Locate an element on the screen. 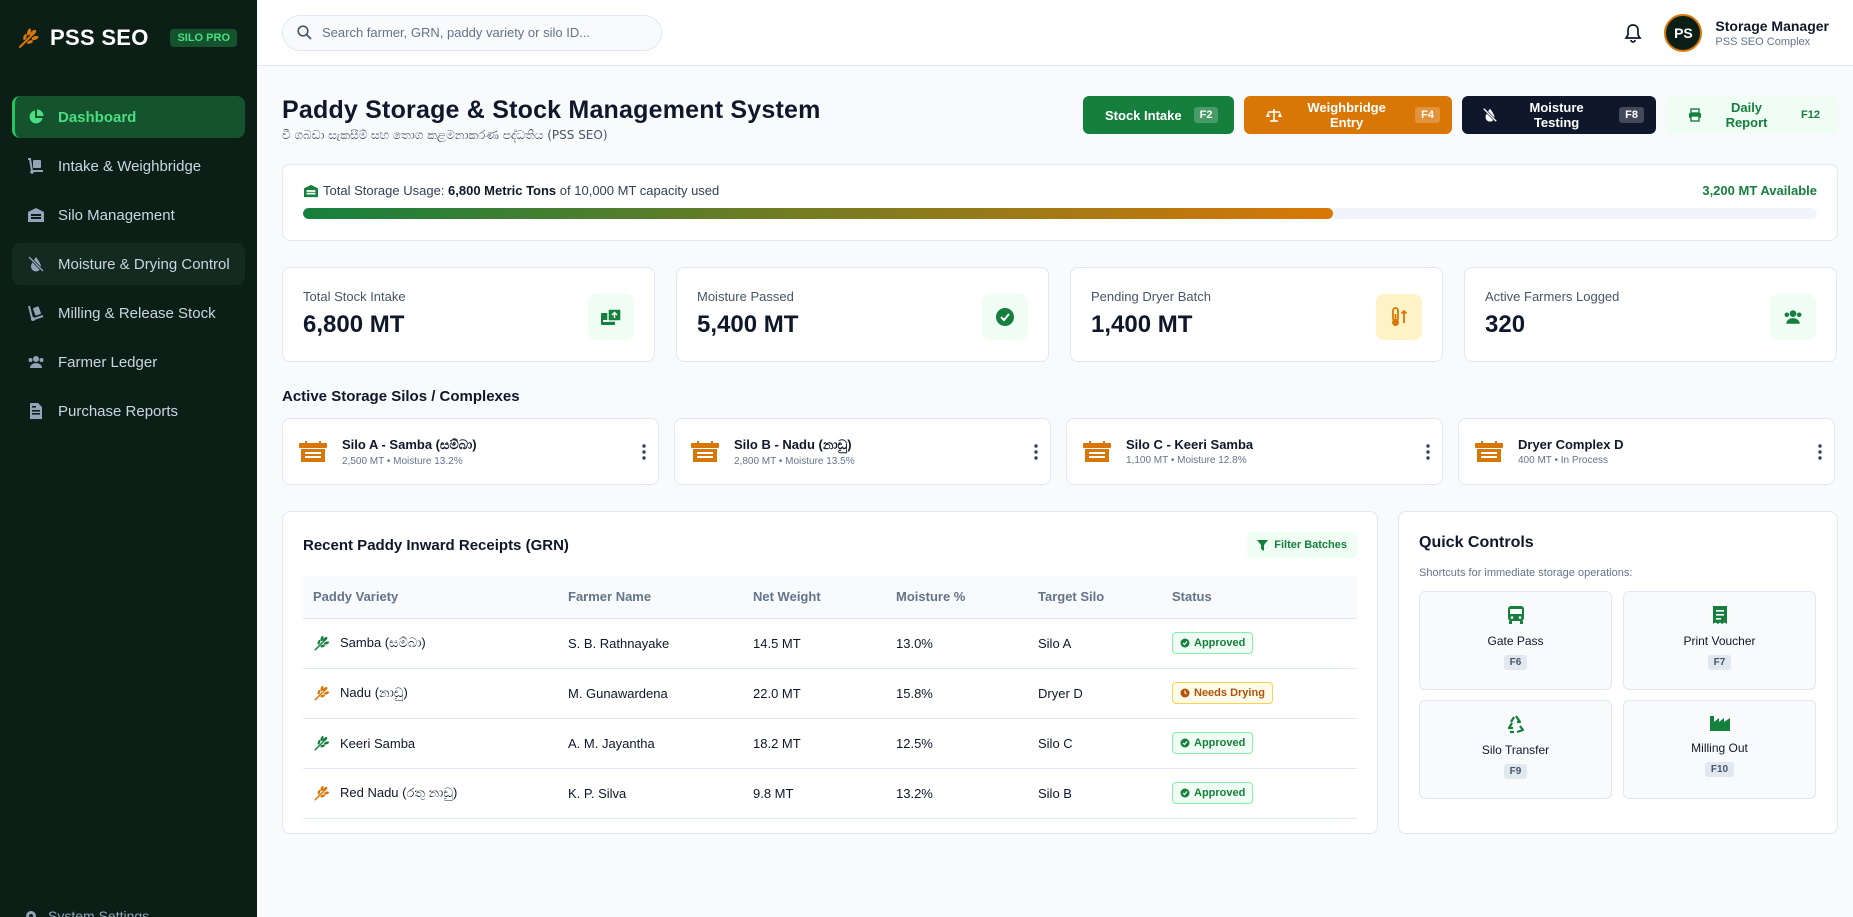 Image resolution: width=1853 pixels, height=917 pixels. users-icon is located at coordinates (1793, 317).